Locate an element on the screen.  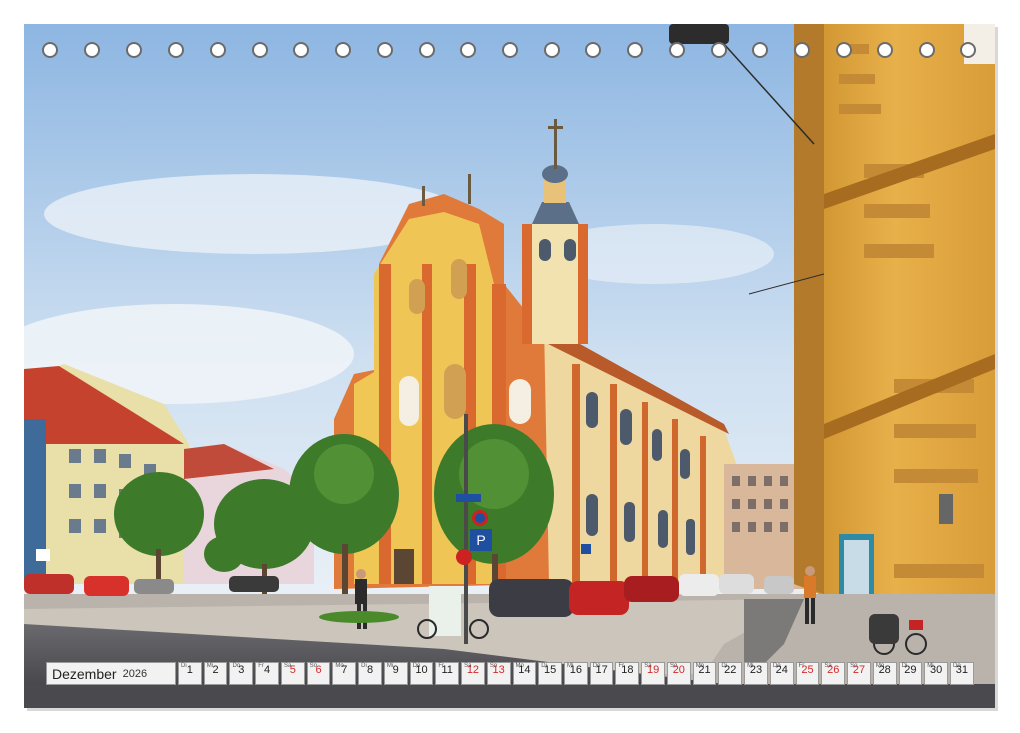
day-cell: Di 29 is located at coordinates (910, 673).